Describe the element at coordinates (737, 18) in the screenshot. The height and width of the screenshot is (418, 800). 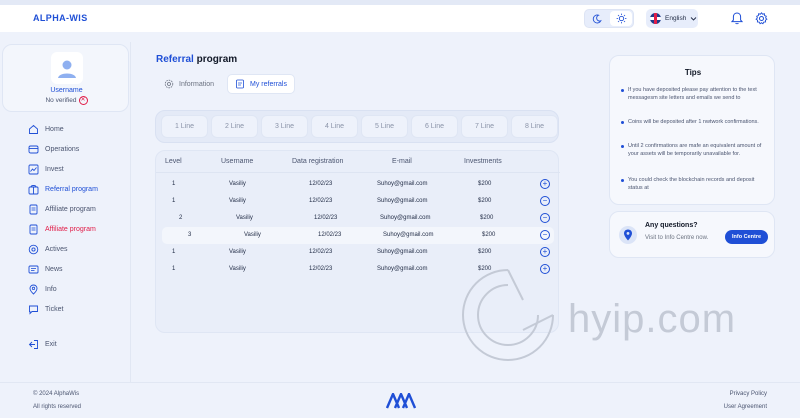
I see `bell-icon` at that location.